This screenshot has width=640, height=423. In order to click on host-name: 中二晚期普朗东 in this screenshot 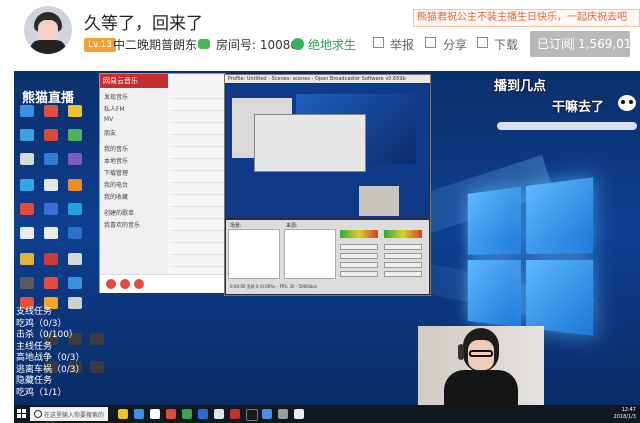, I will do `click(155, 44)`.